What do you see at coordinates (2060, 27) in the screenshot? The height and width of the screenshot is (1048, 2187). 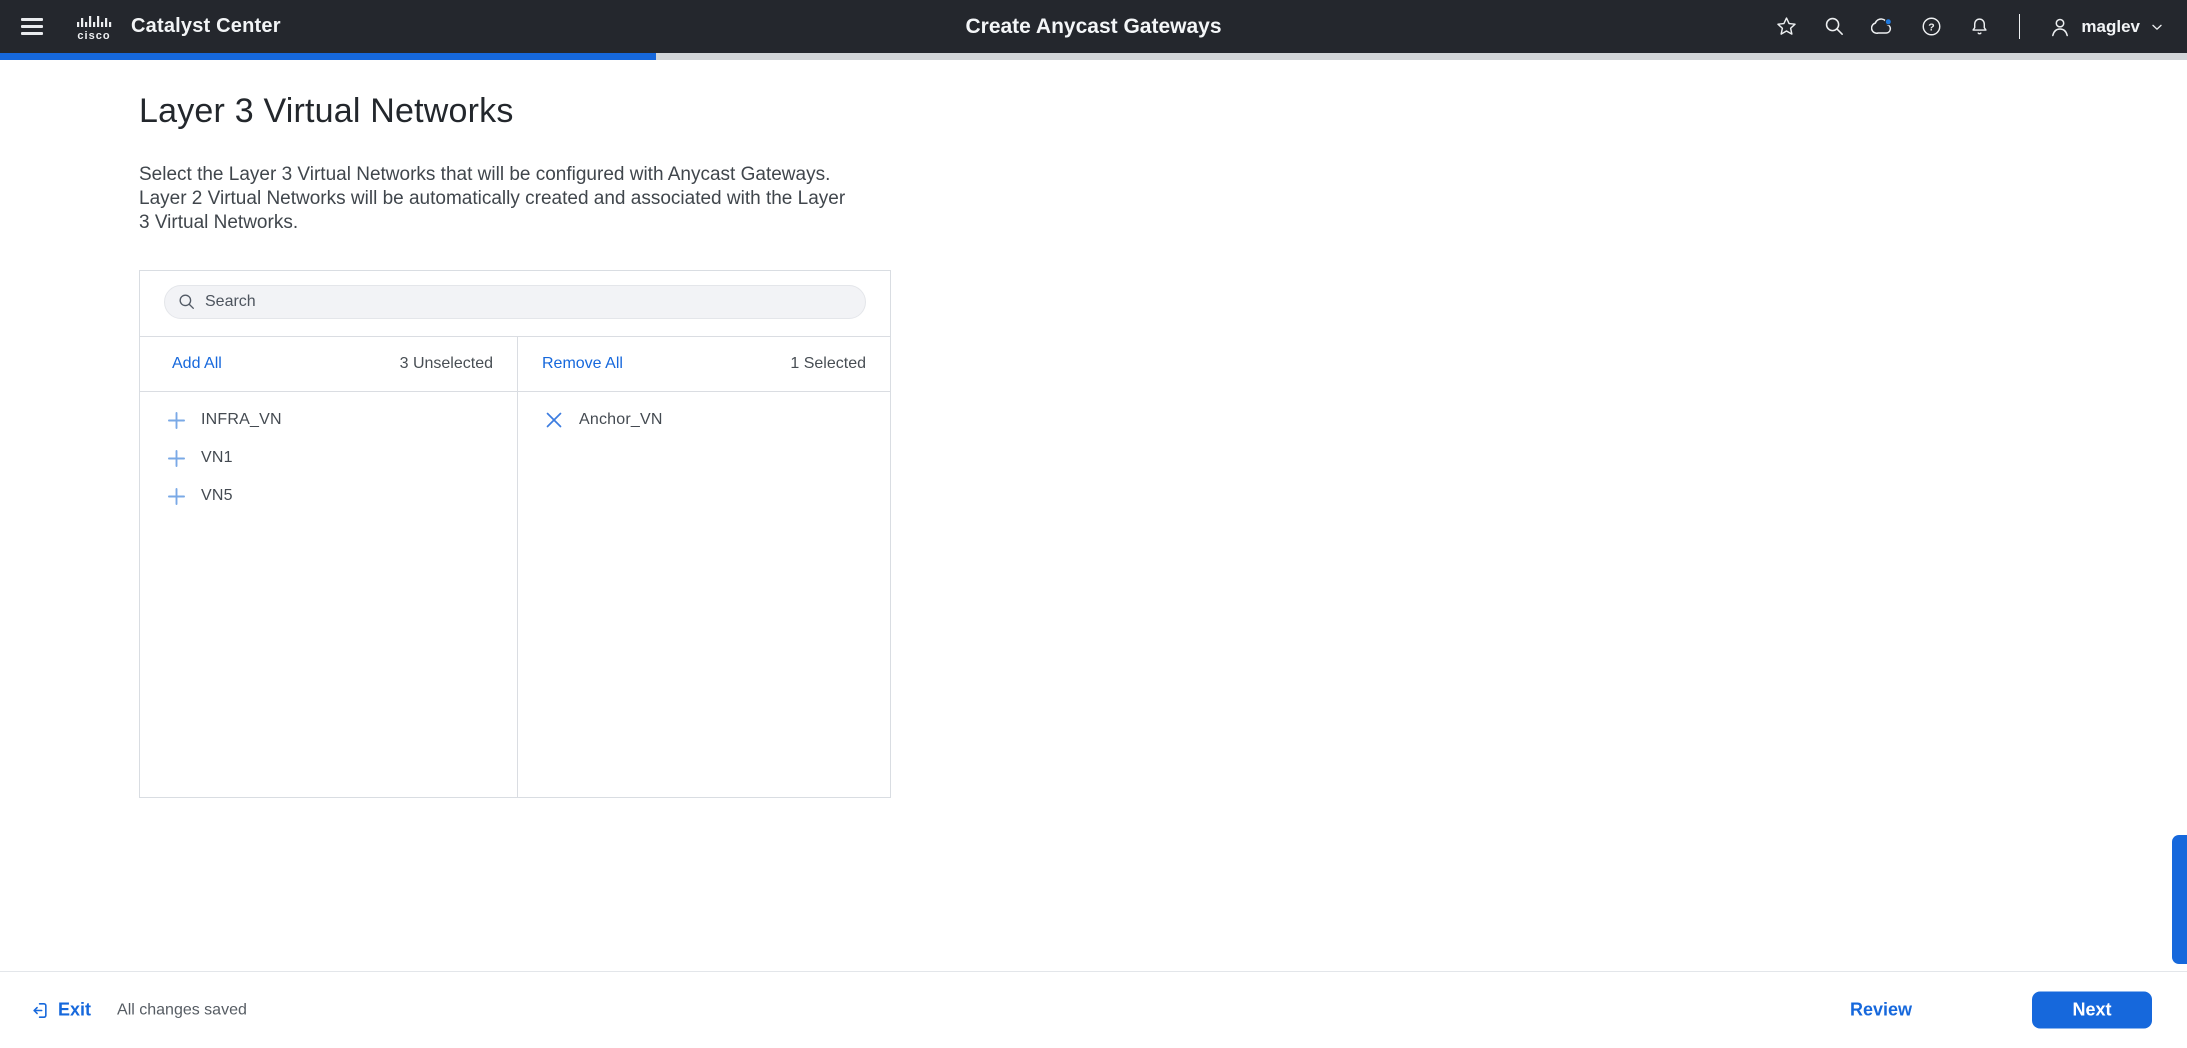 I see `user-icon` at bounding box center [2060, 27].